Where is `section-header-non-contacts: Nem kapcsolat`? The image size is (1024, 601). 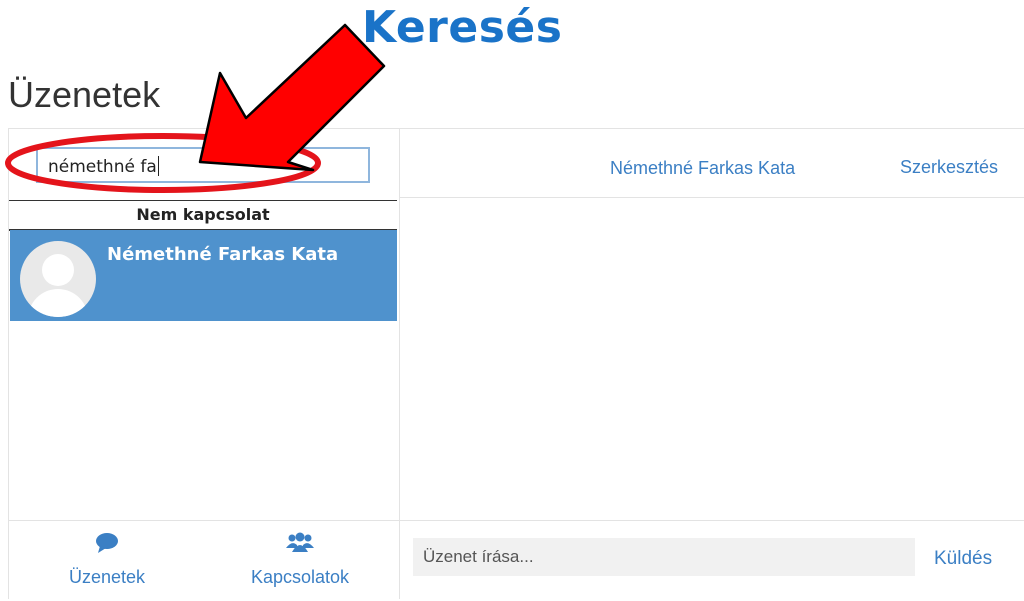
section-header-non-contacts: Nem kapcsolat is located at coordinates (203, 215).